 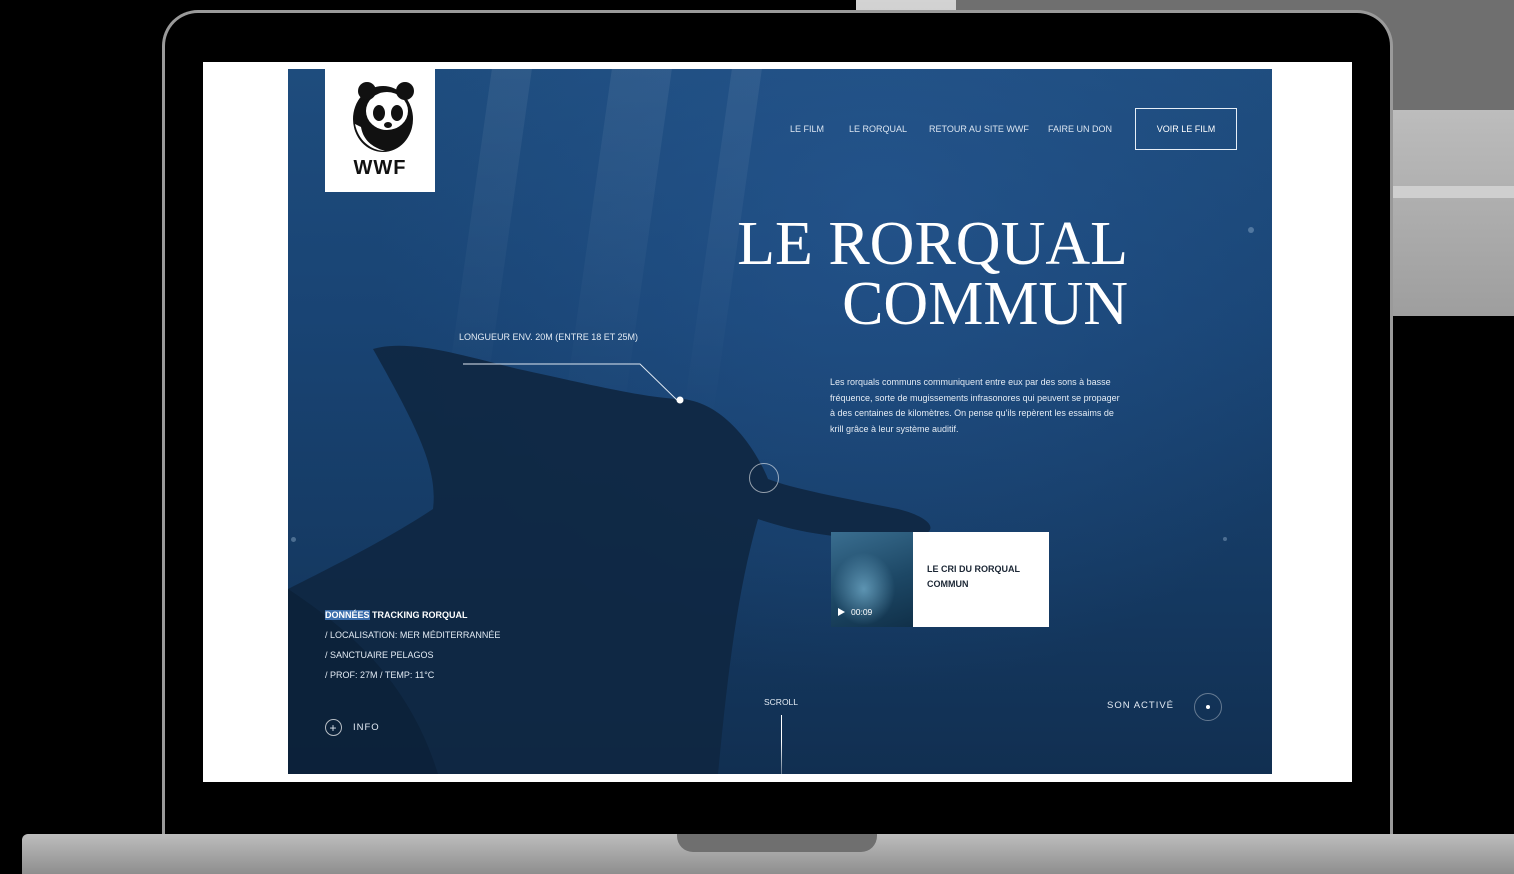 I want to click on plus-icon: +, so click(x=333, y=727).